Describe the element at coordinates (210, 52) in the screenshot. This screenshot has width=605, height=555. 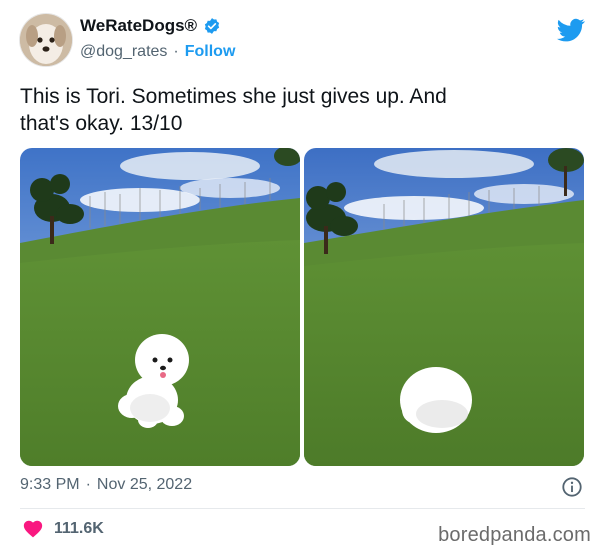
I see `follow-button: Follow` at that location.